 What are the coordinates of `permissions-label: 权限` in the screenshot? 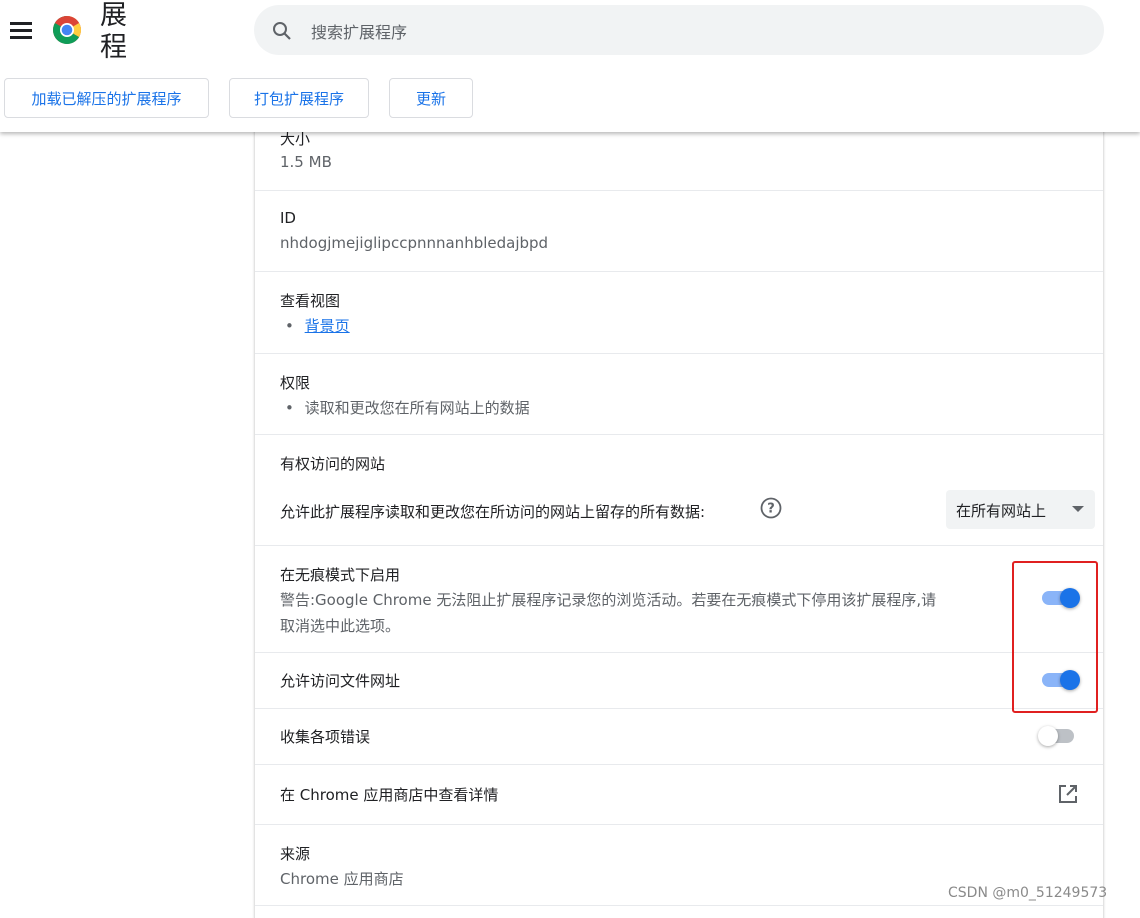 It's located at (295, 383).